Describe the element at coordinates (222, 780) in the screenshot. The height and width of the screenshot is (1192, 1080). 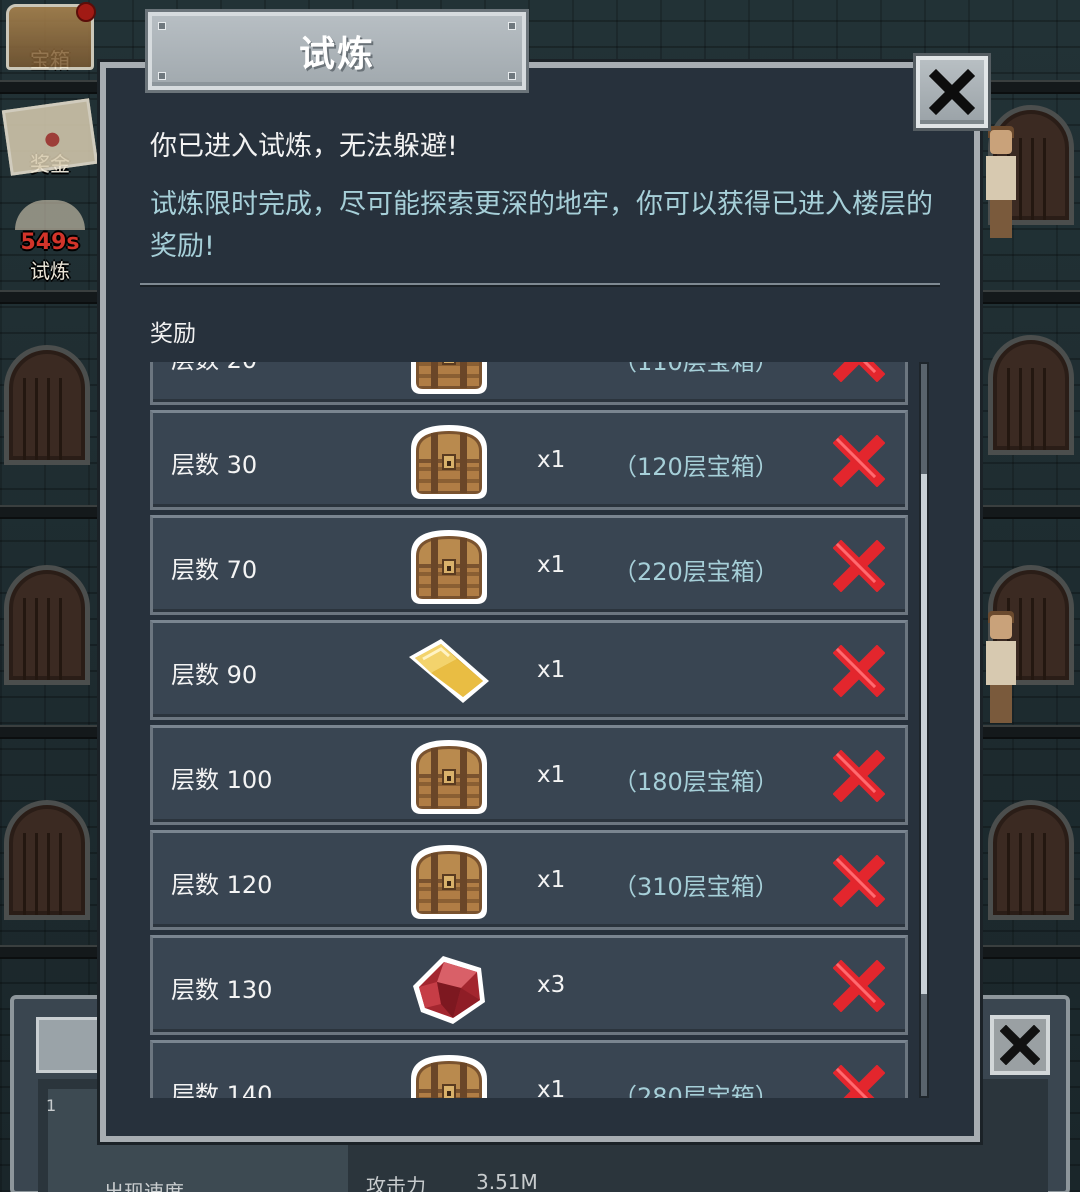
I see `reward-floor: 层数 100` at that location.